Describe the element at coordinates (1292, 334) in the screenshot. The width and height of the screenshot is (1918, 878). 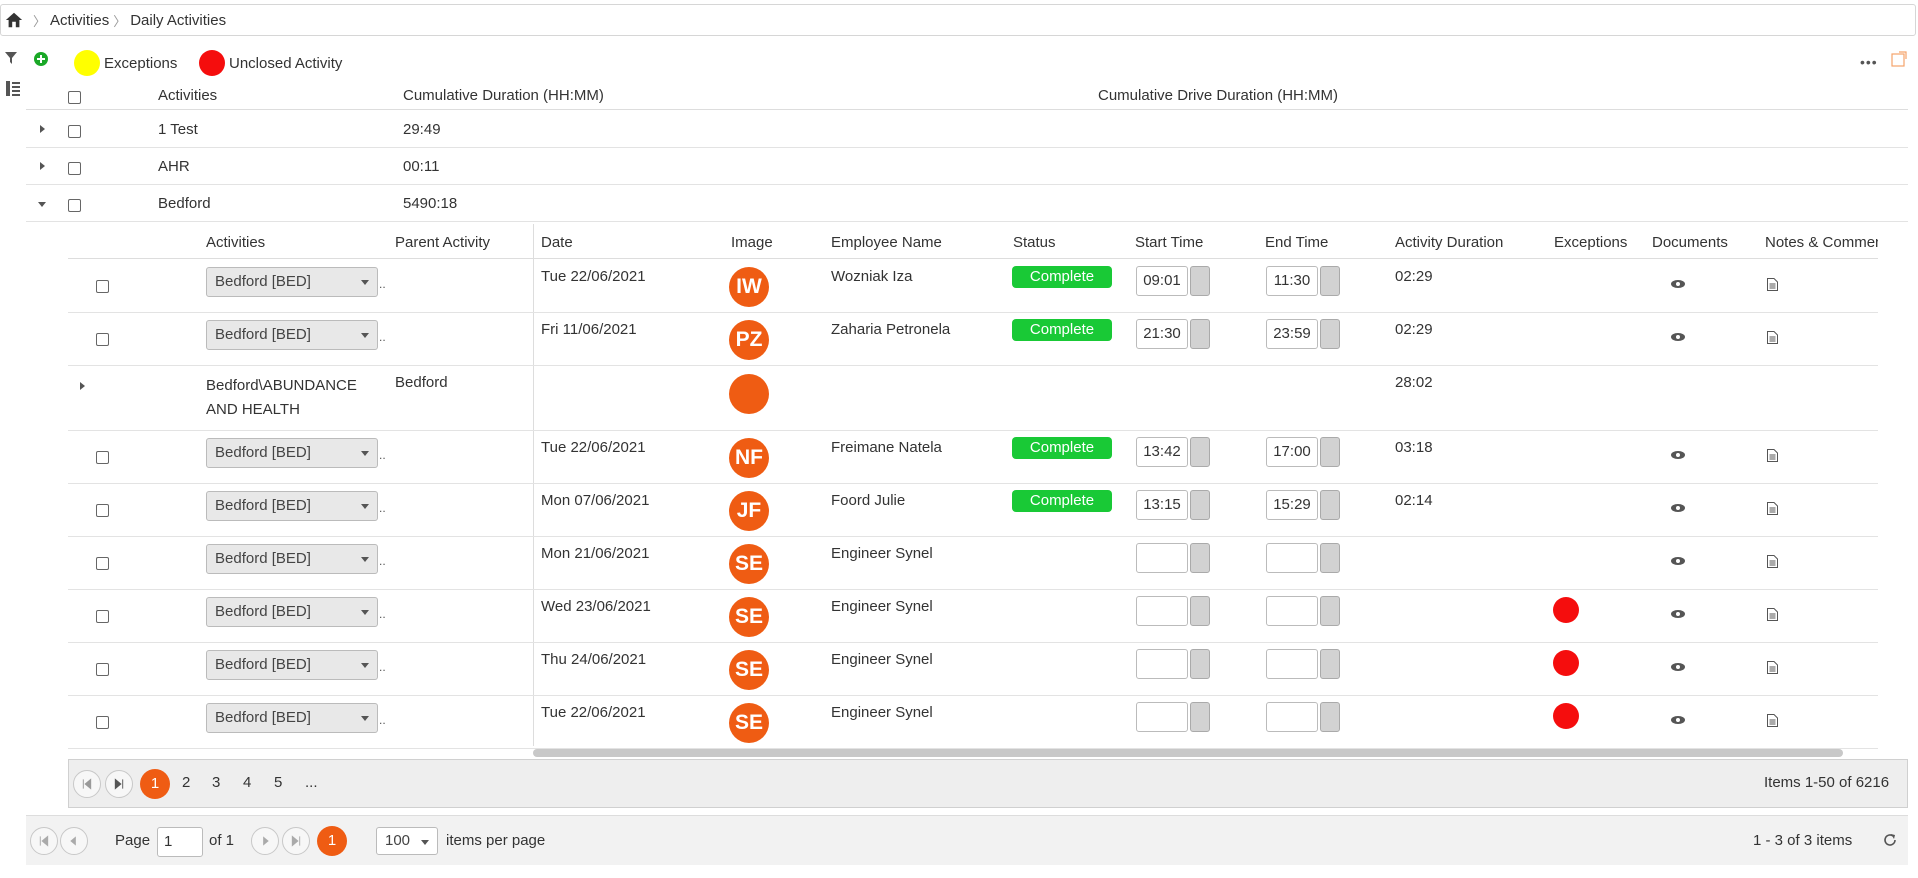
I see `end-time-input: 23:59` at that location.